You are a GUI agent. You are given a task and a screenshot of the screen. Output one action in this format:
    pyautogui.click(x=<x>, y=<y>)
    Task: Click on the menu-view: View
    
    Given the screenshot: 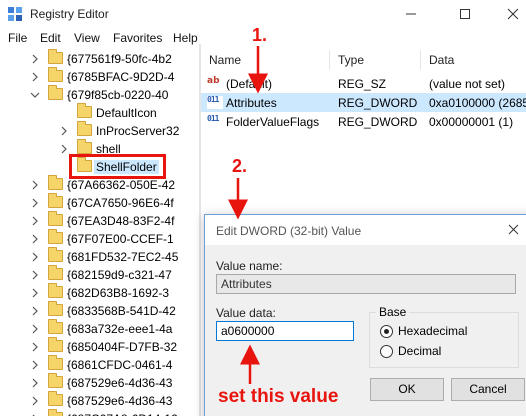 What is the action you would take?
    pyautogui.click(x=87, y=38)
    